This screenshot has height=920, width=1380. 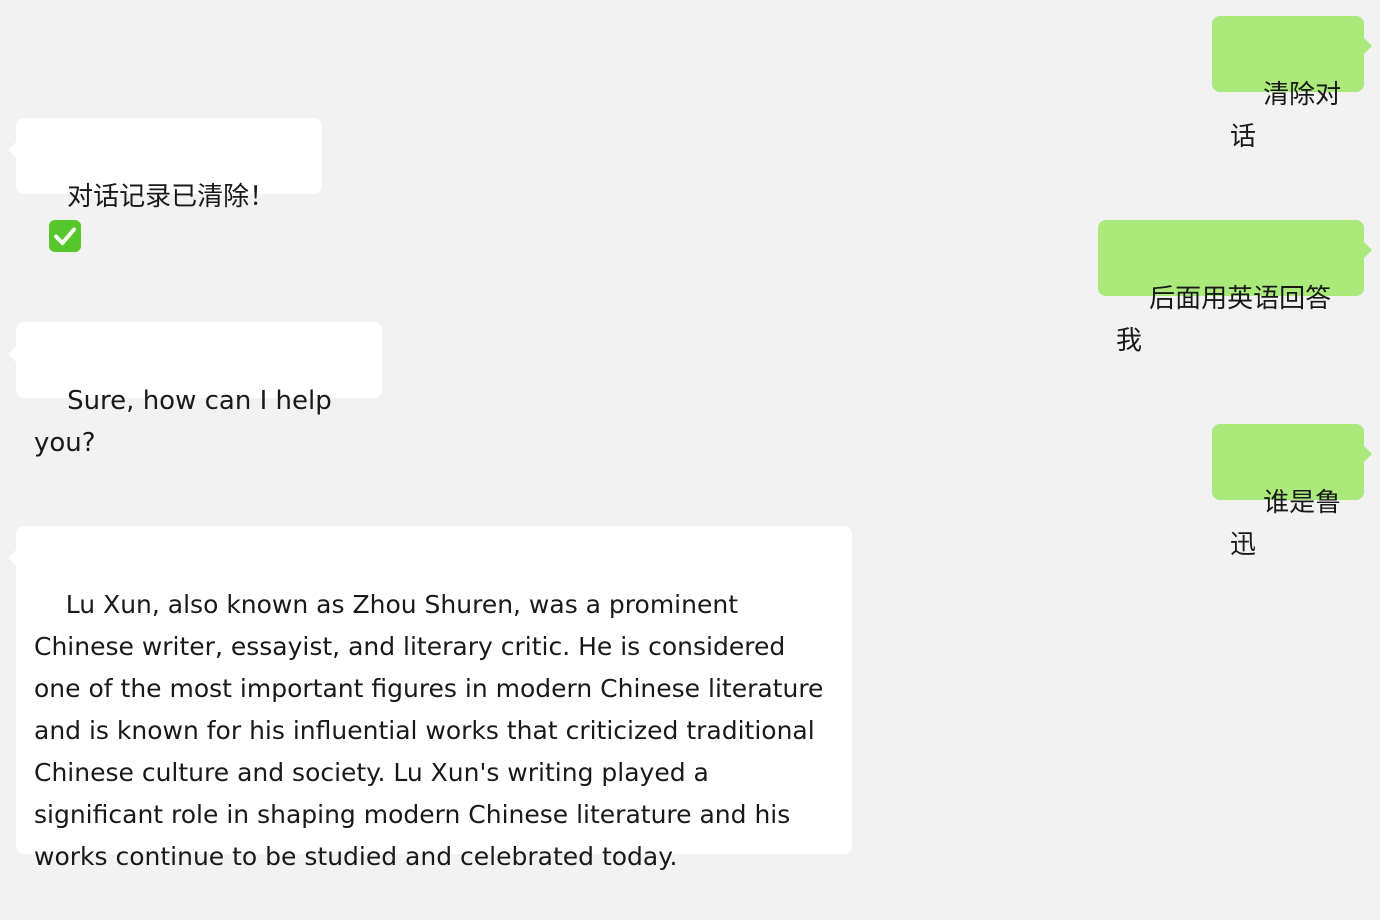 I want to click on user-message-bubble: 谁是鲁迅, so click(x=1292, y=492).